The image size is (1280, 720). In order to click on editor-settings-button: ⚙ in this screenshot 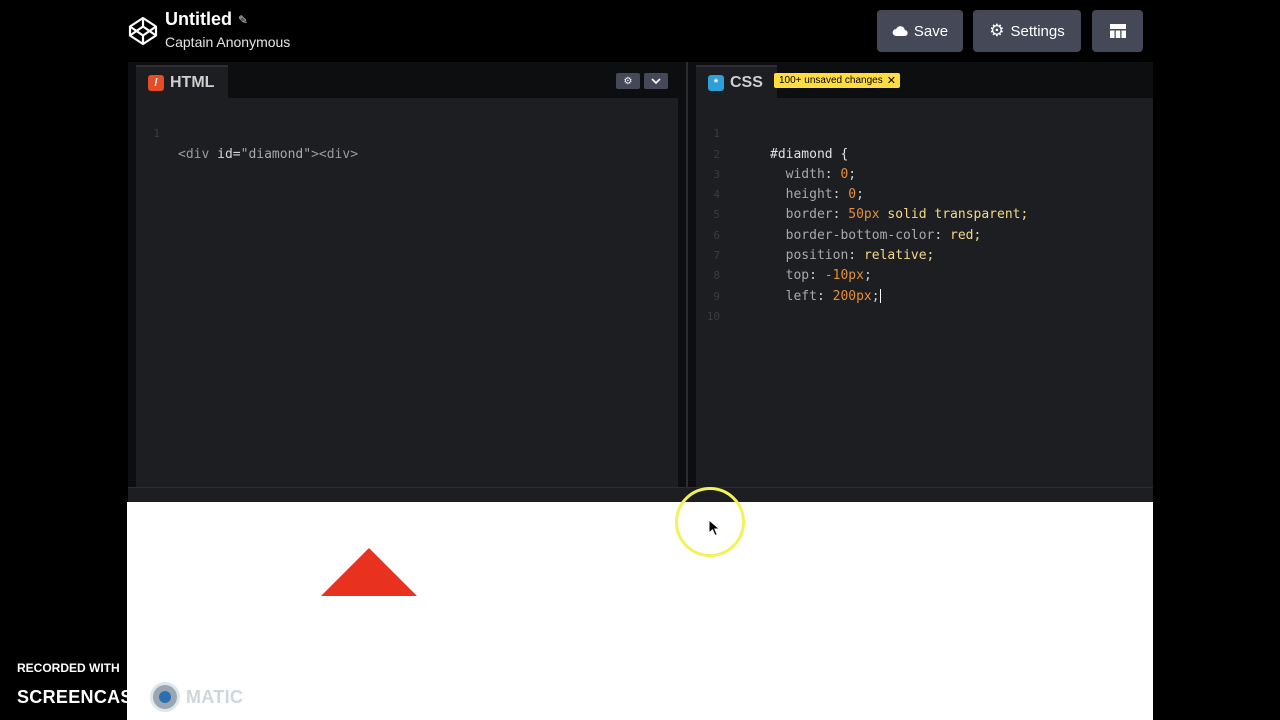, I will do `click(628, 81)`.